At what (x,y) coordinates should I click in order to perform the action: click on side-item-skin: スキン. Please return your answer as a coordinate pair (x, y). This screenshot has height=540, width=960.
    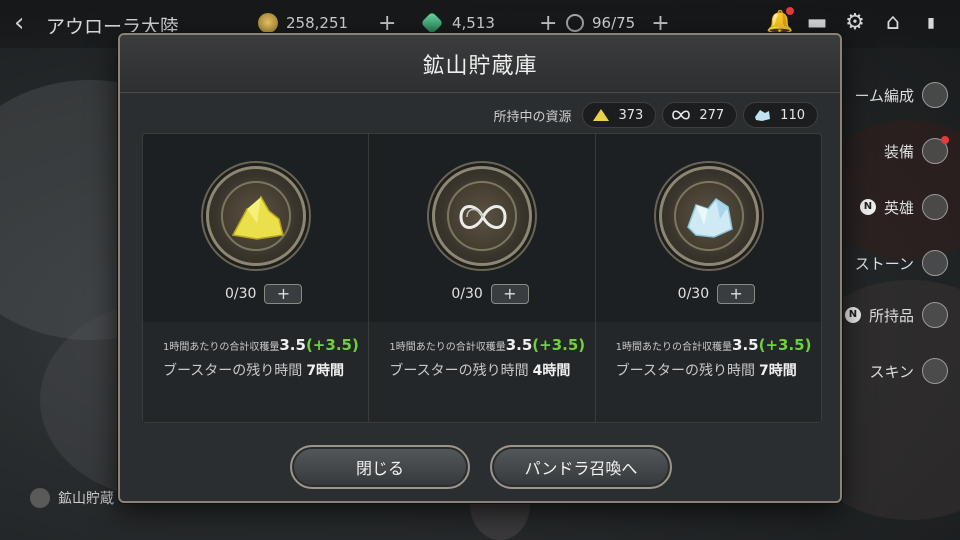
    Looking at the image, I should click on (908, 371).